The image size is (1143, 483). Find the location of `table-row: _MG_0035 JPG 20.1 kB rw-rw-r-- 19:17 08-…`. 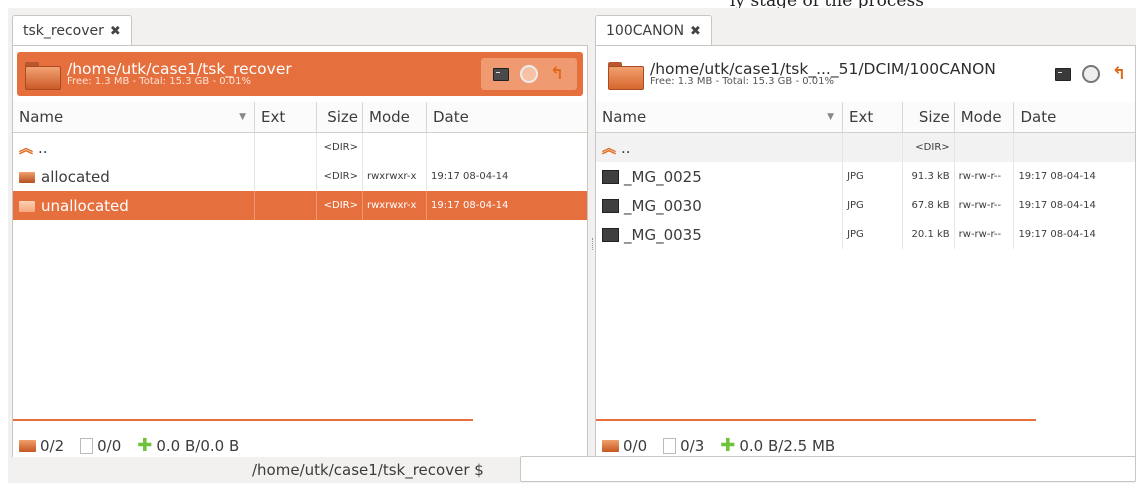

table-row: _MG_0035 JPG 20.1 kB rw-rw-r-- 19:17 08-… is located at coordinates (865, 234).